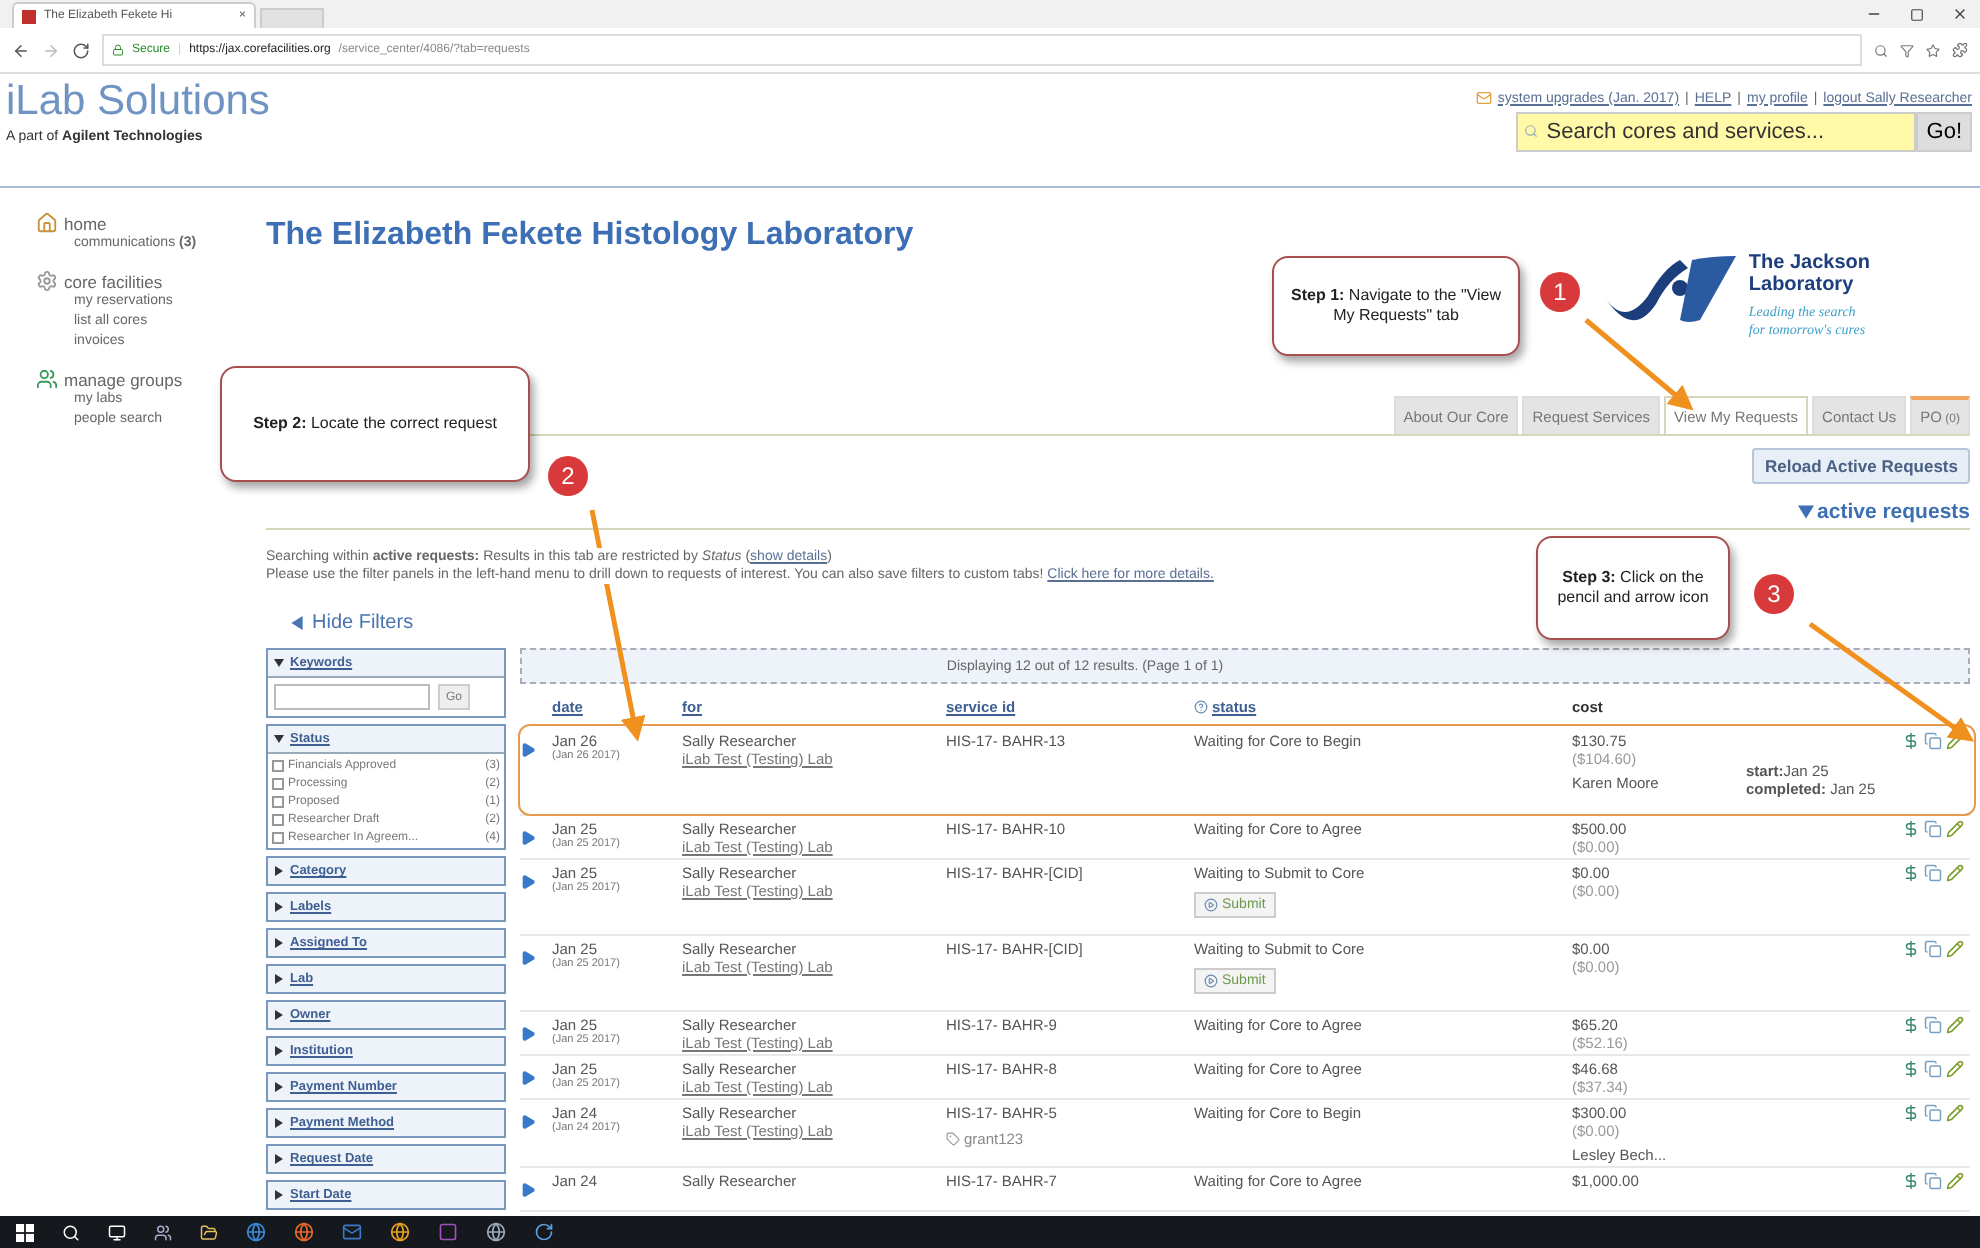 Image resolution: width=1980 pixels, height=1248 pixels. Describe the element at coordinates (1802, 285) in the screenshot. I see `partner-name: Laboratory` at that location.